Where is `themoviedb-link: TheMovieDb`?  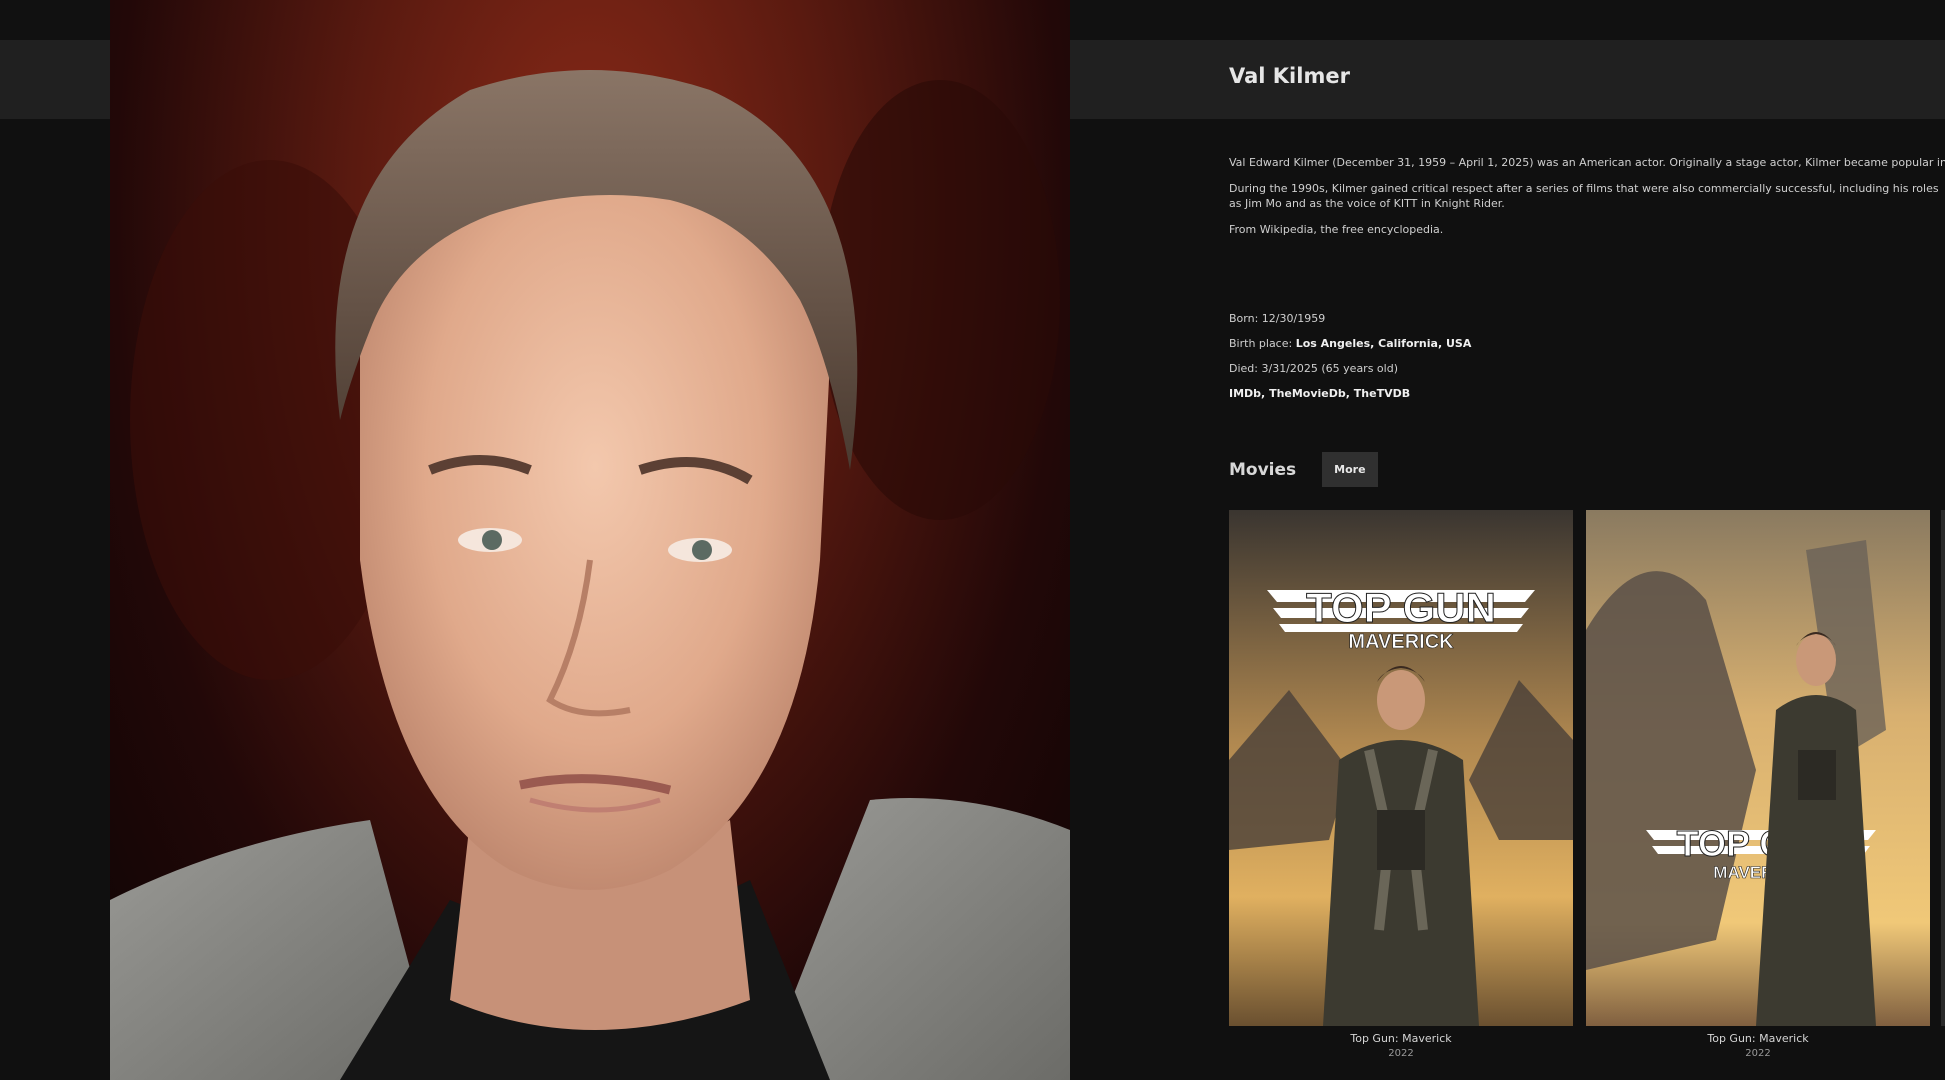
themoviedb-link: TheMovieDb is located at coordinates (1307, 393).